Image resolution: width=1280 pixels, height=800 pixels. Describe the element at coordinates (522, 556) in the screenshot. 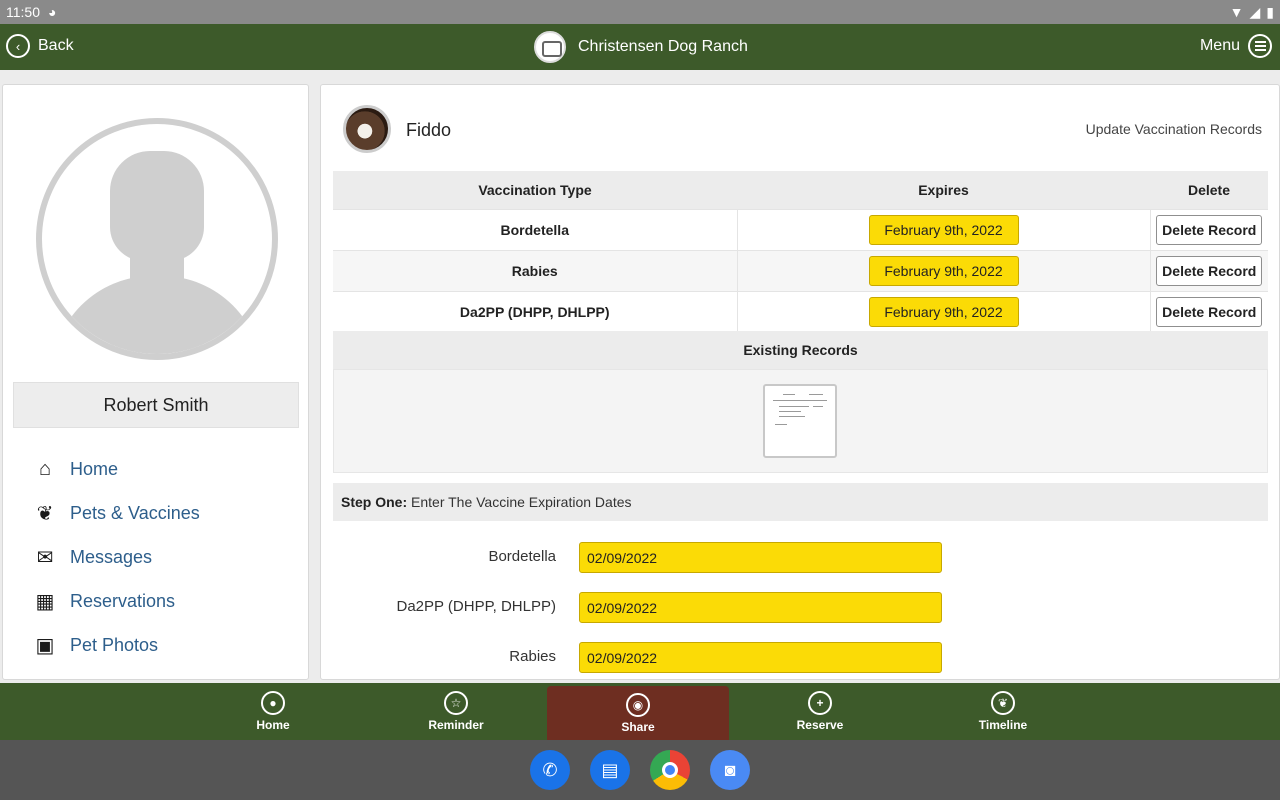

I see `field-label: Bordetella` at that location.